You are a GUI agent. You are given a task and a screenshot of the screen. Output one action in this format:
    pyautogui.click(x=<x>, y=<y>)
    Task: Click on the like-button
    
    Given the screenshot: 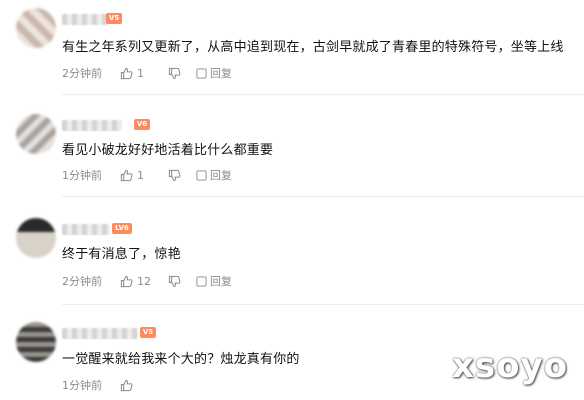 What is the action you would take?
    pyautogui.click(x=144, y=385)
    